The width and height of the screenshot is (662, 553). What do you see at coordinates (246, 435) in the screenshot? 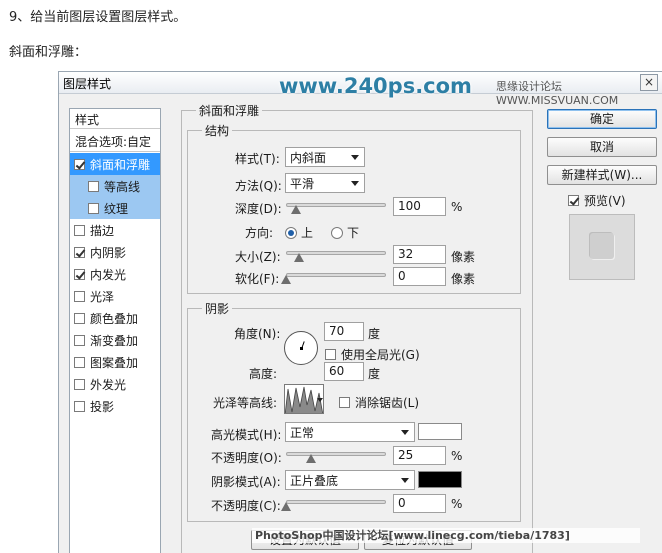
I see `highlight-mode-label: 高光模式(H):` at bounding box center [246, 435].